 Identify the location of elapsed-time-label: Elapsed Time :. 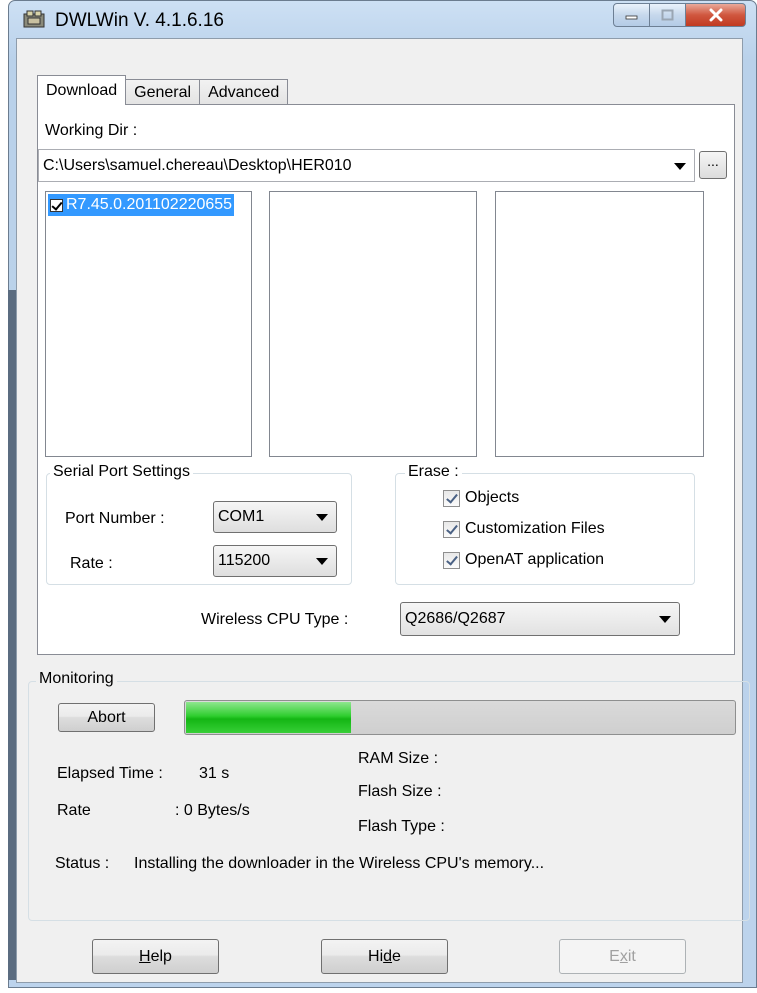
(110, 773).